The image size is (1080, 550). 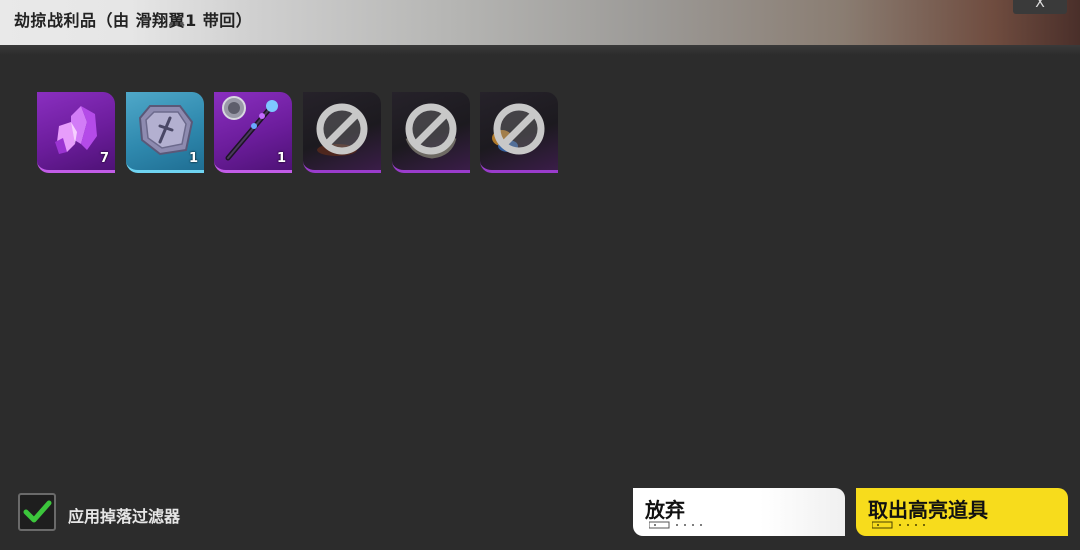 I want to click on close-icon: X, so click(x=1040, y=5).